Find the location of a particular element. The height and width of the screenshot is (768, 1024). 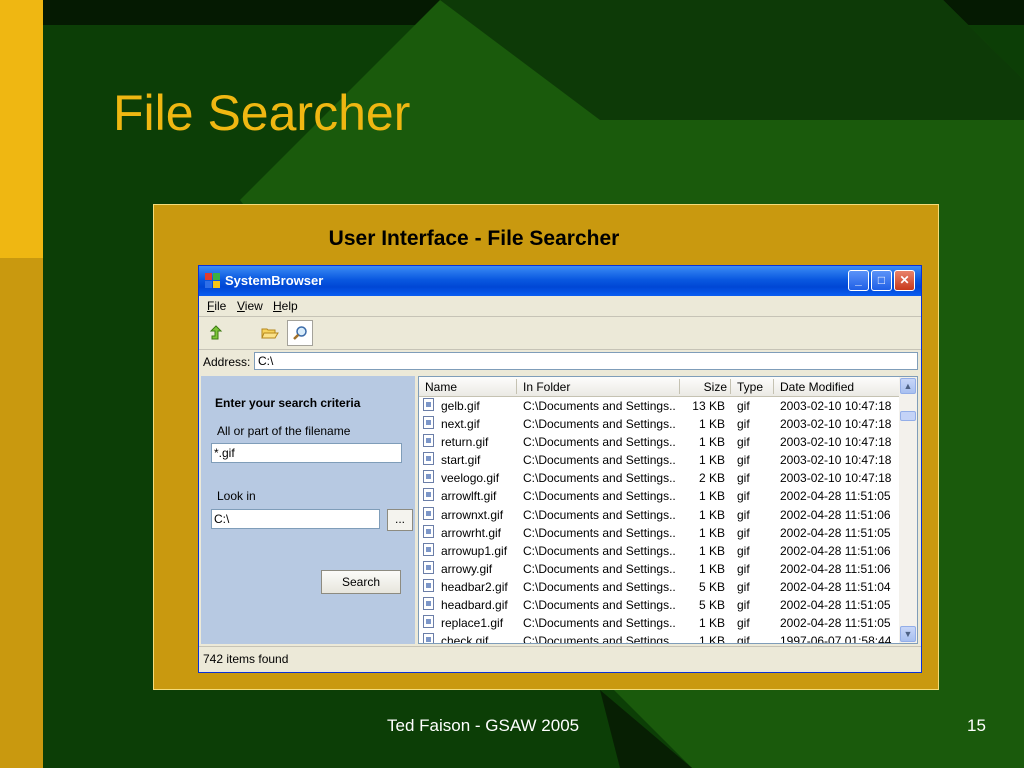

search-icon is located at coordinates (300, 333).